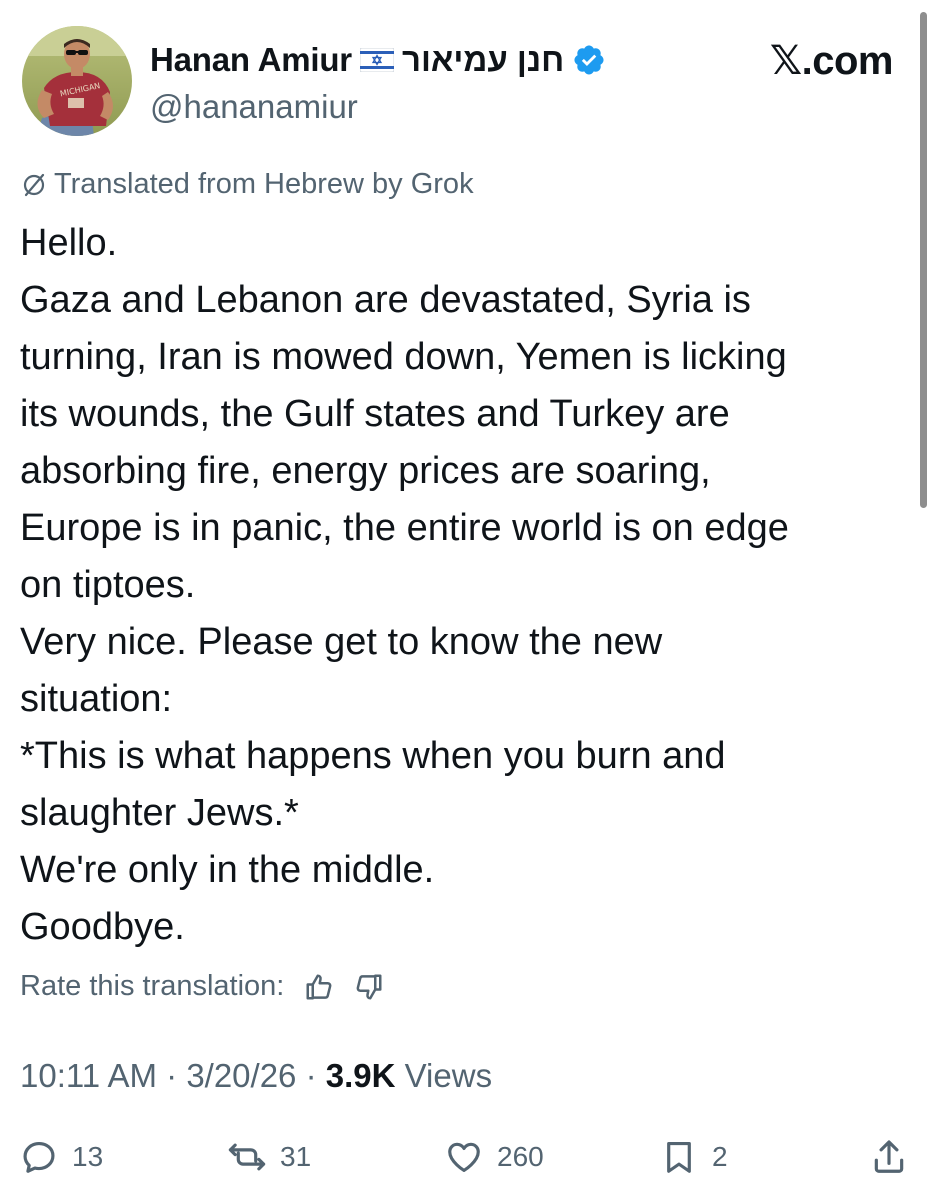 This screenshot has height=1200, width=935. I want to click on rate-translation-row: Rate this translation:, so click(202, 986).